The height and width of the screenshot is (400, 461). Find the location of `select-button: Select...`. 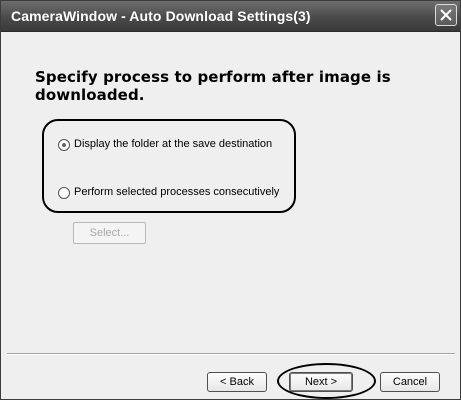

select-button: Select... is located at coordinates (109, 233).